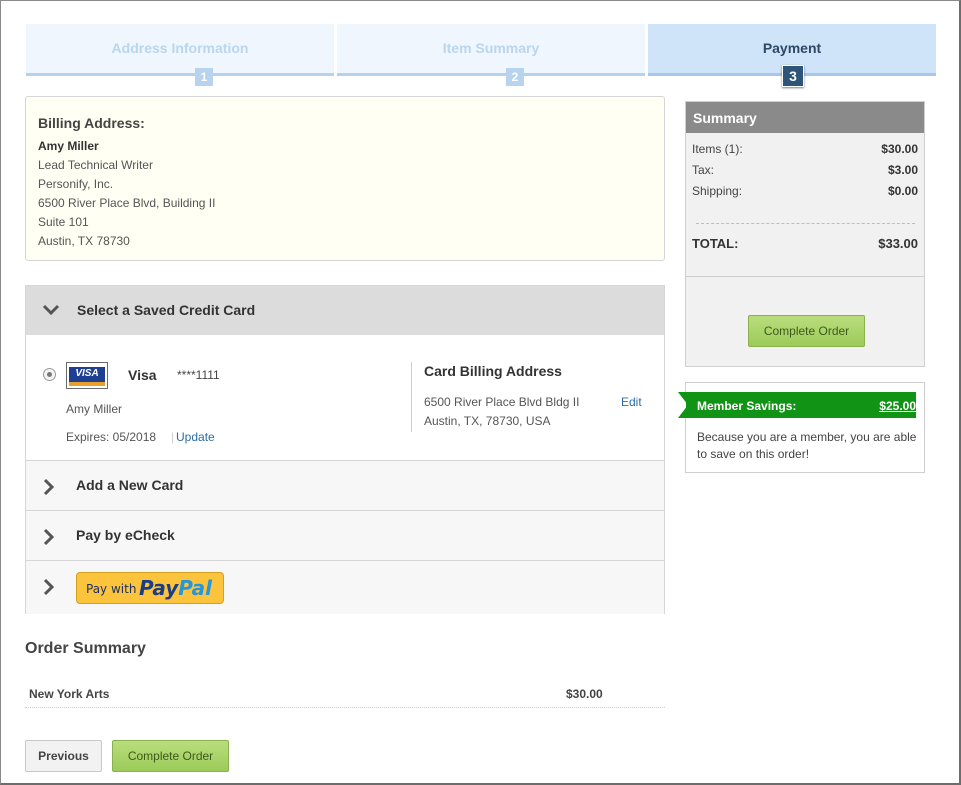 This screenshot has height=785, width=961. What do you see at coordinates (805, 243) in the screenshot?
I see `summary-total-row: TOTAL: $33.00` at bounding box center [805, 243].